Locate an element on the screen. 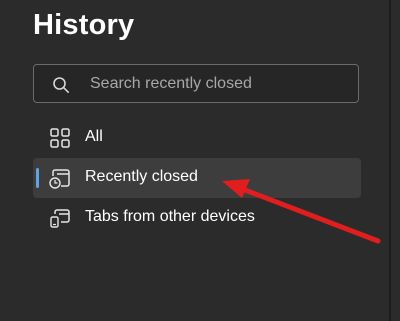 This screenshot has width=400, height=321. nav-item-other-devices: Tabs from other devices is located at coordinates (197, 218).